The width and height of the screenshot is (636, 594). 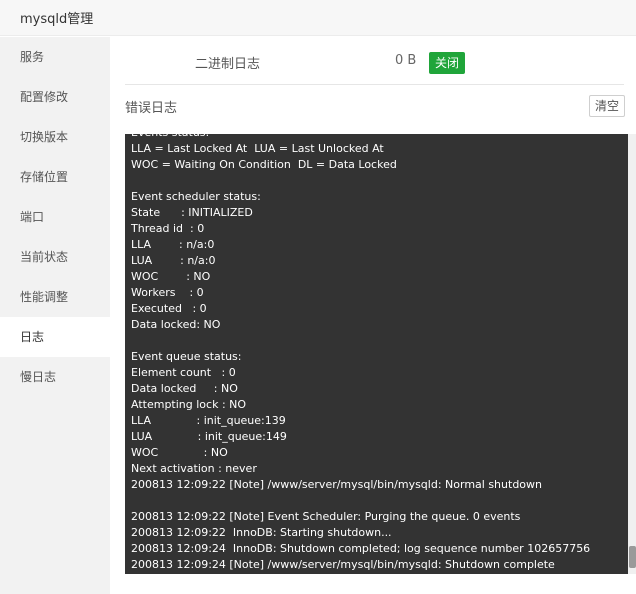 I want to click on log-line: LUA : n/a:0, so click(x=173, y=260).